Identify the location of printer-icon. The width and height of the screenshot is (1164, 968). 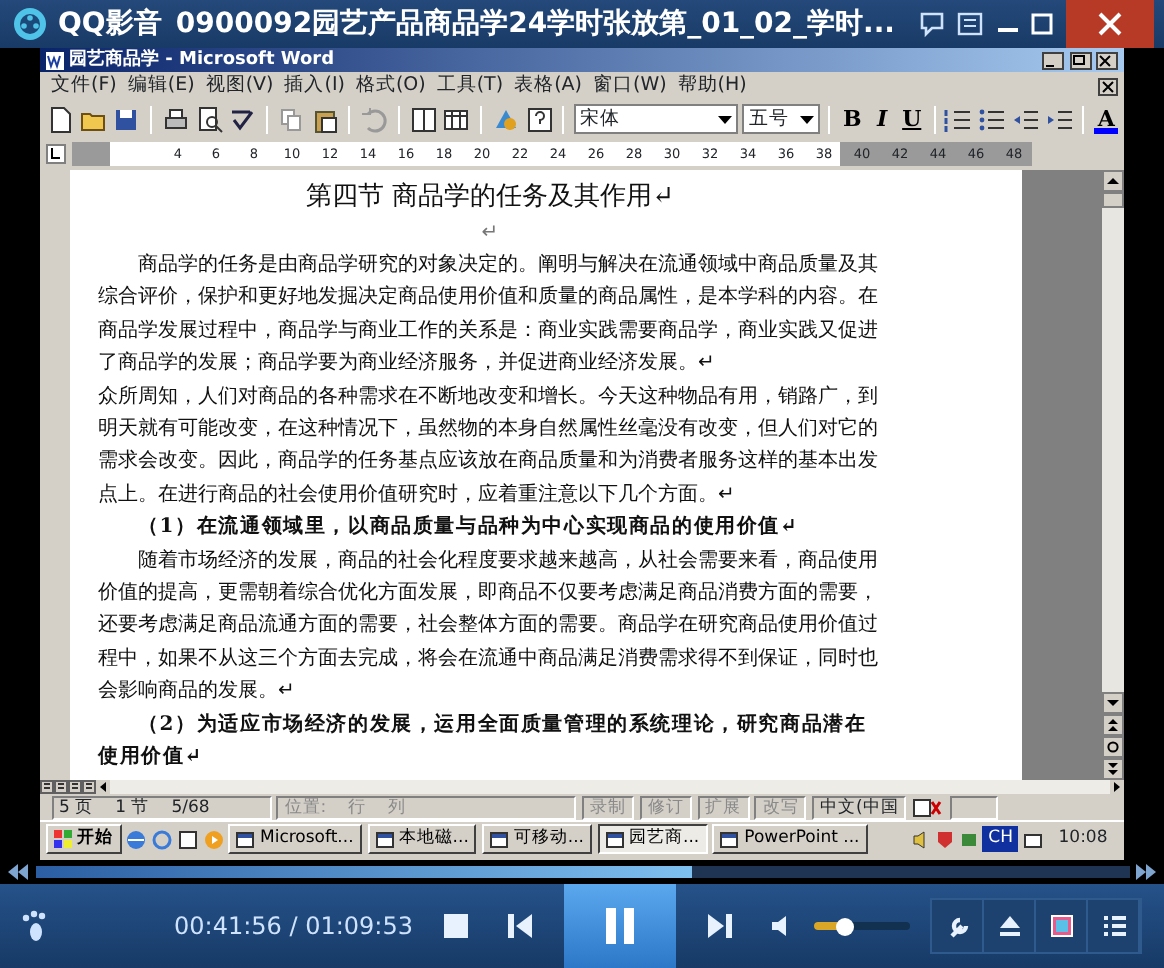
(175, 119).